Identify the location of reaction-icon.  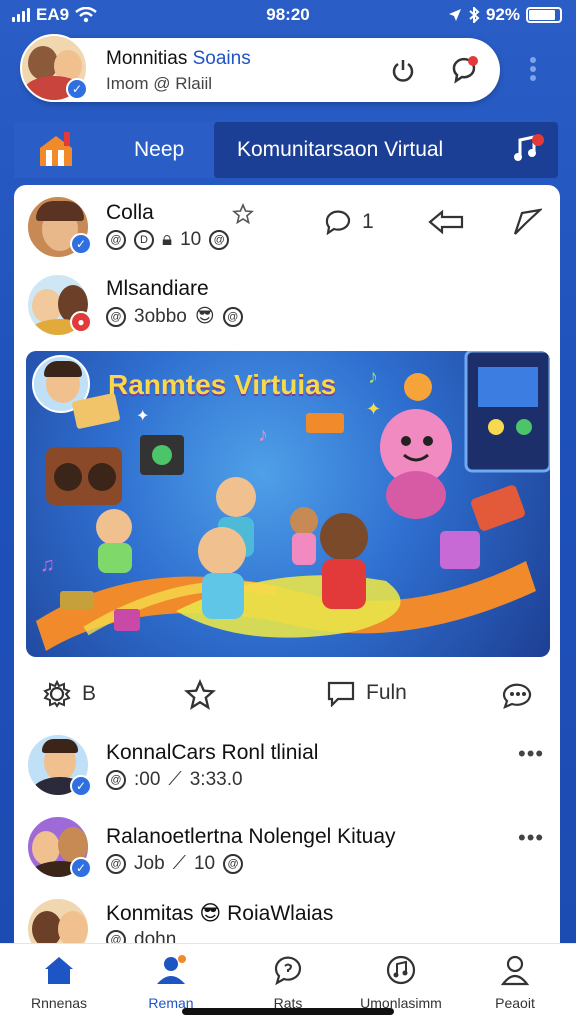
(517, 695).